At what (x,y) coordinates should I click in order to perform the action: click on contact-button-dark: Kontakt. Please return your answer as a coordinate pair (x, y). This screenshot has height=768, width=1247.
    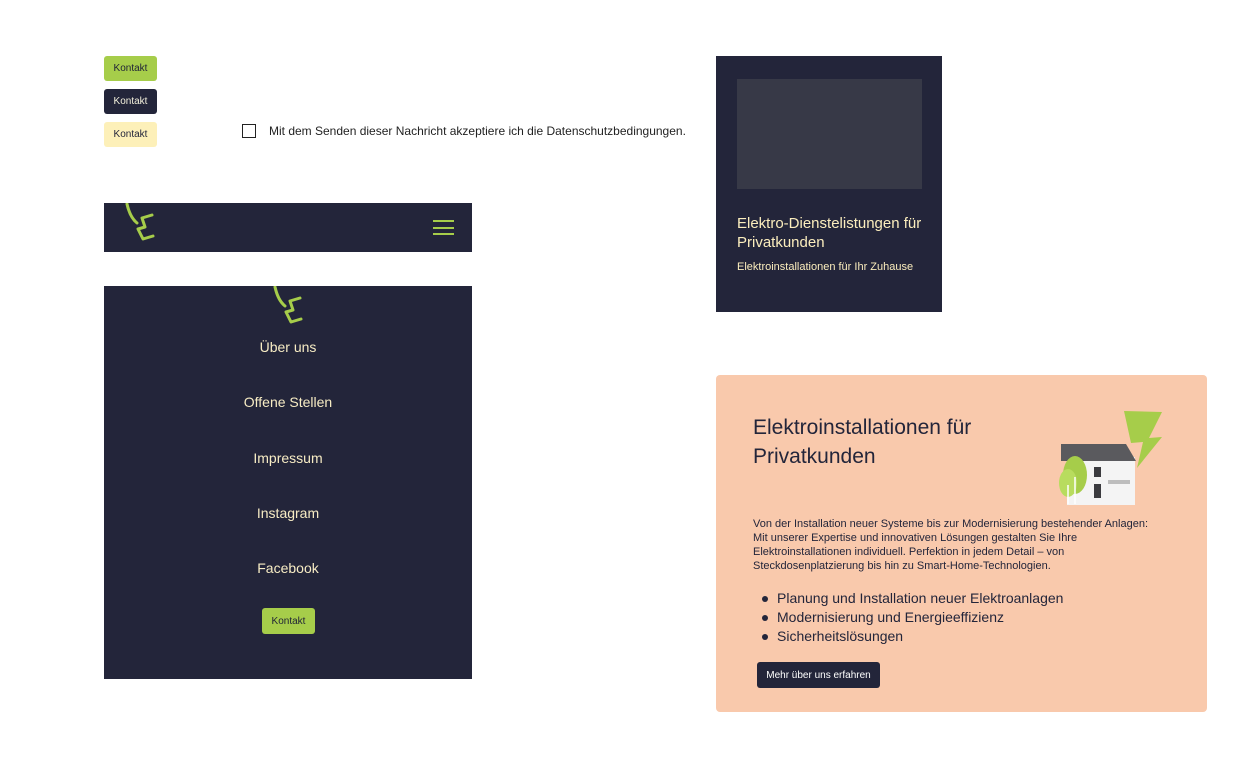
    Looking at the image, I should click on (130, 101).